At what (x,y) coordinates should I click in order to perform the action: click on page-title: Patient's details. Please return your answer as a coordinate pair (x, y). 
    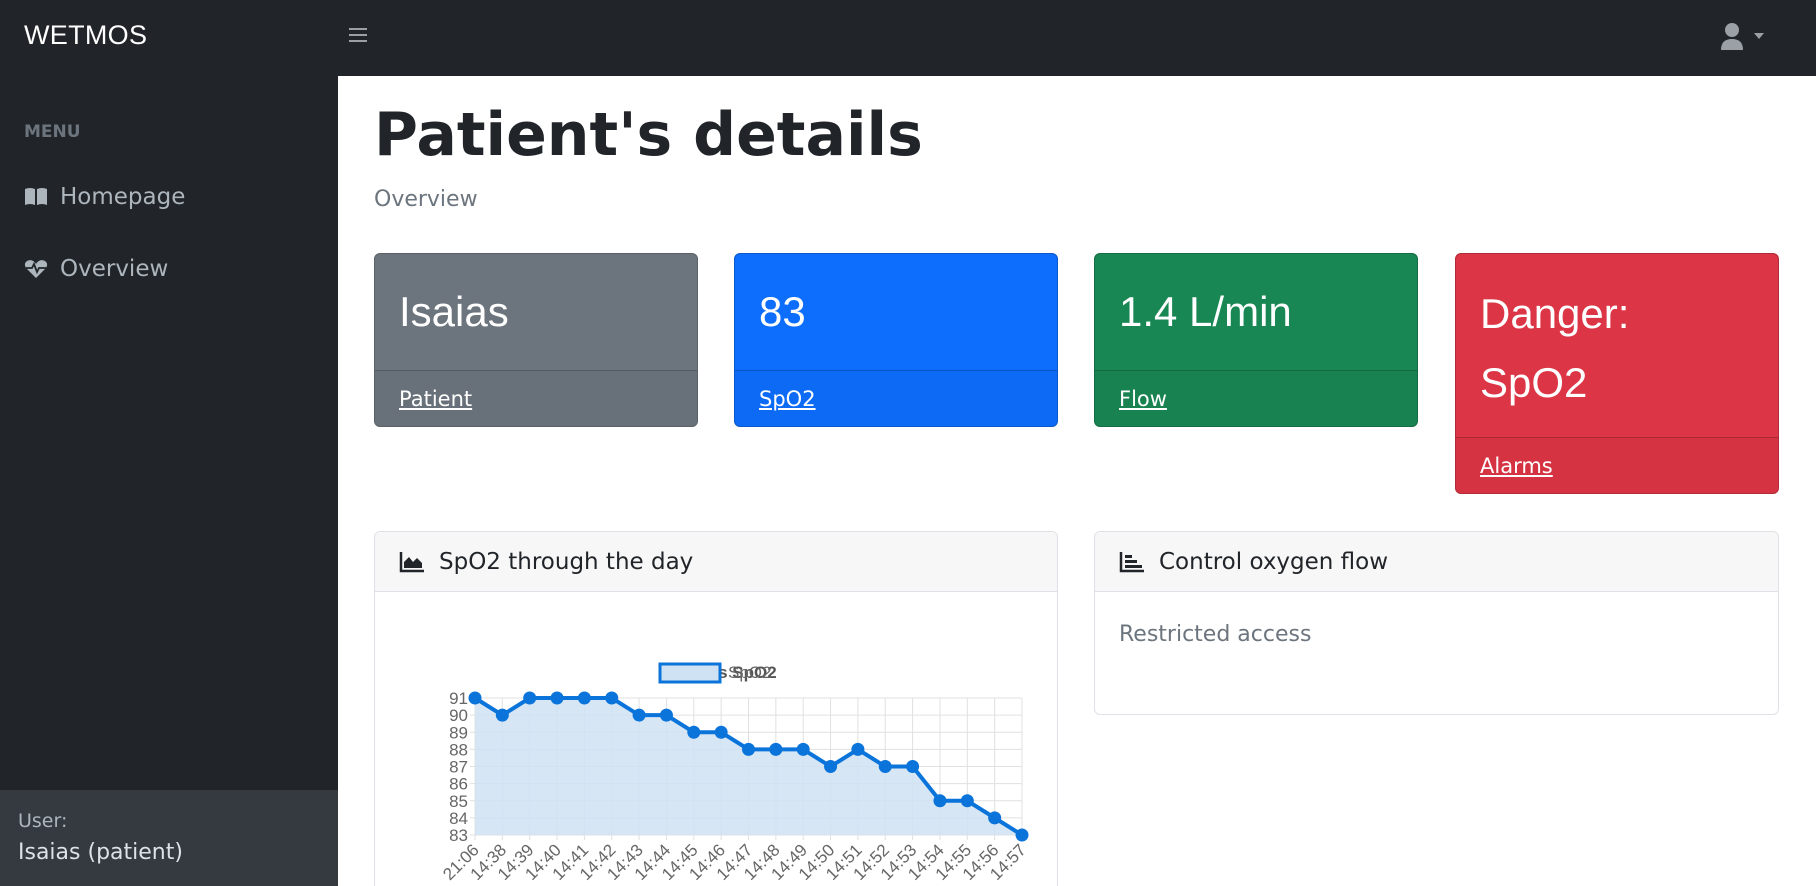
    Looking at the image, I should click on (648, 135).